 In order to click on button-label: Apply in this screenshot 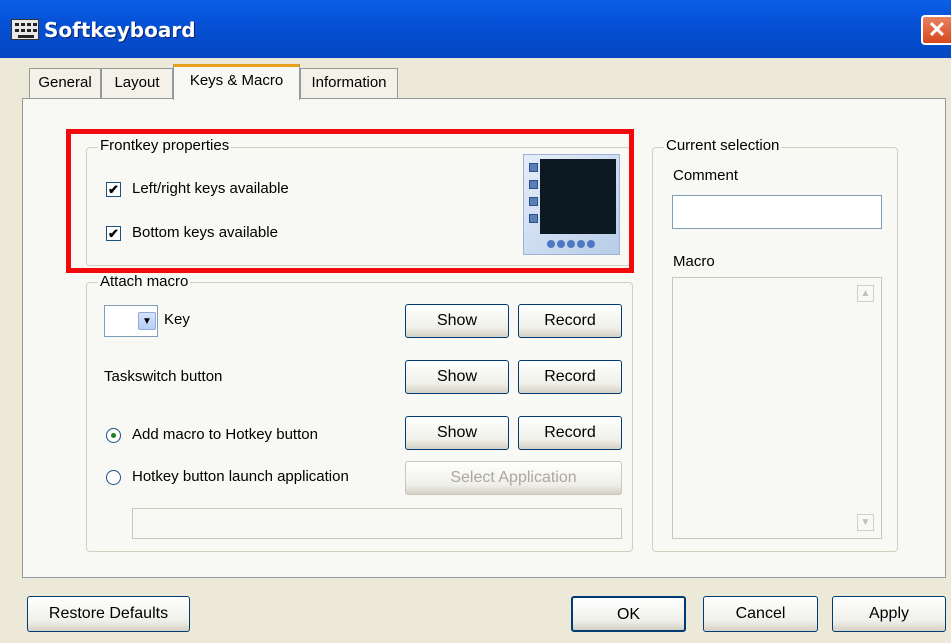, I will do `click(889, 613)`.